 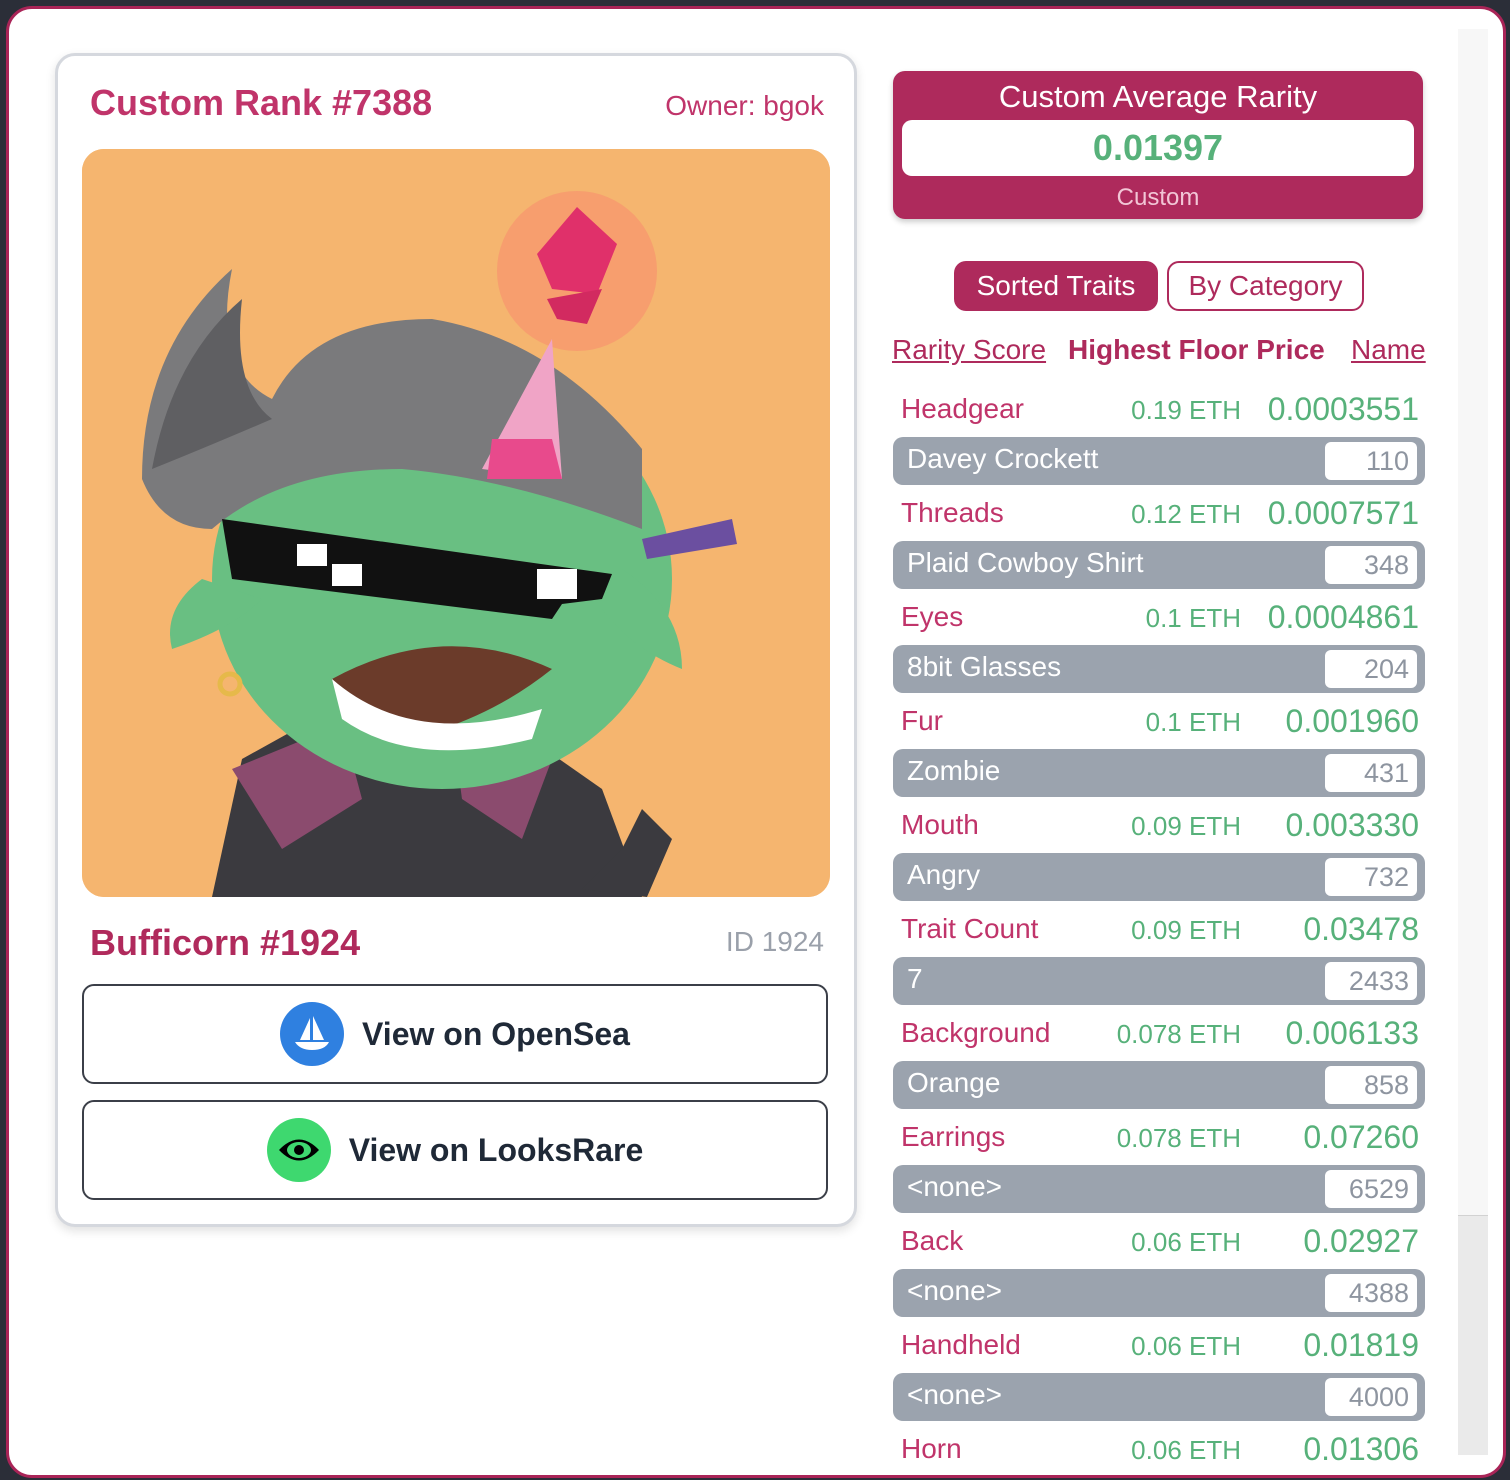 I want to click on trait-count-badge: 858, so click(x=1371, y=1085).